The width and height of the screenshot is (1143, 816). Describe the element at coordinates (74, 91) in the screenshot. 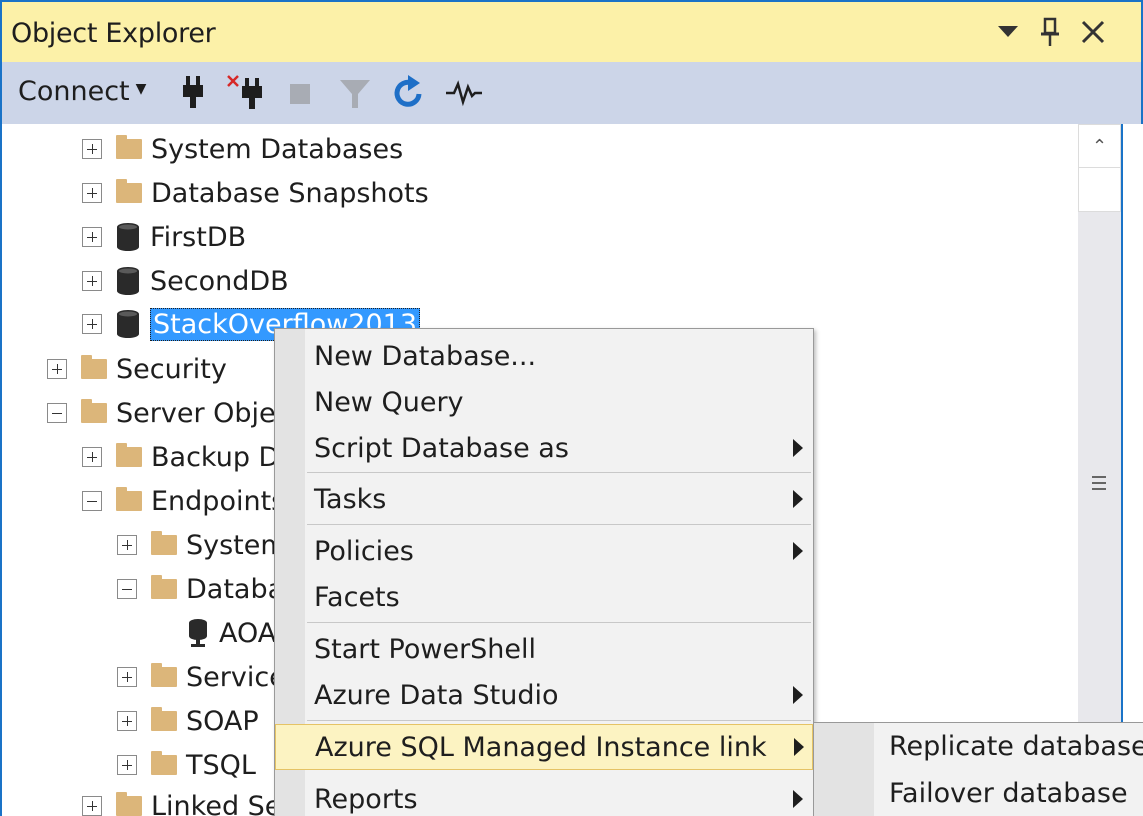

I see `connect-label: Connect` at that location.